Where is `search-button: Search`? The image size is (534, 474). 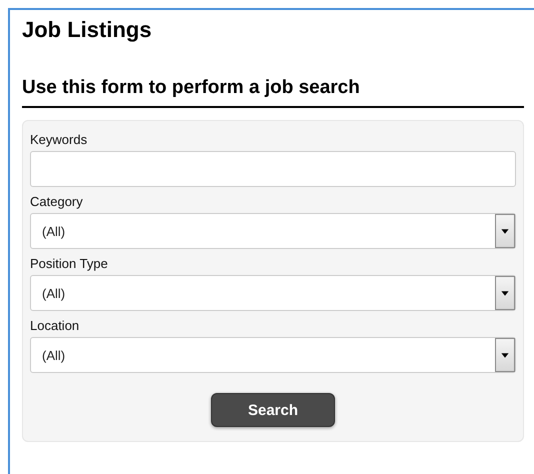
search-button: Search is located at coordinates (273, 410).